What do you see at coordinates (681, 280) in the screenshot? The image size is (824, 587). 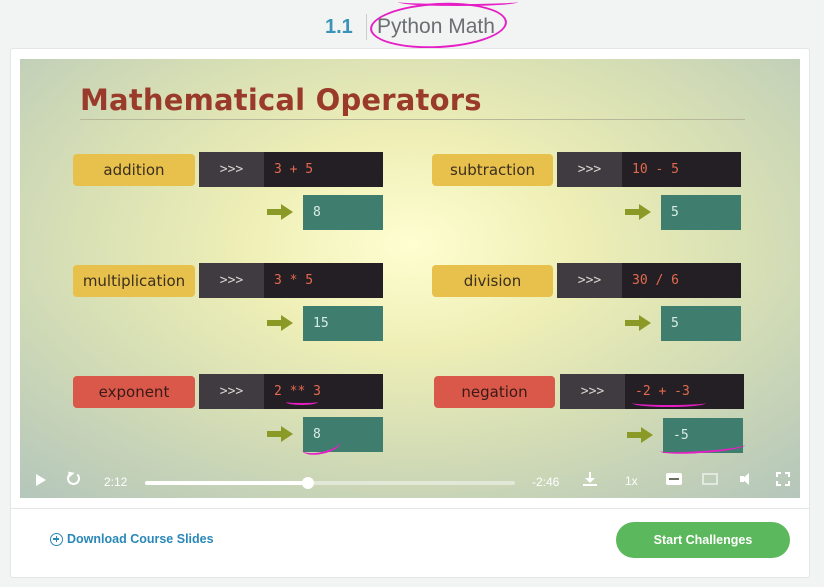 I see `code-expression: 30 / 6` at bounding box center [681, 280].